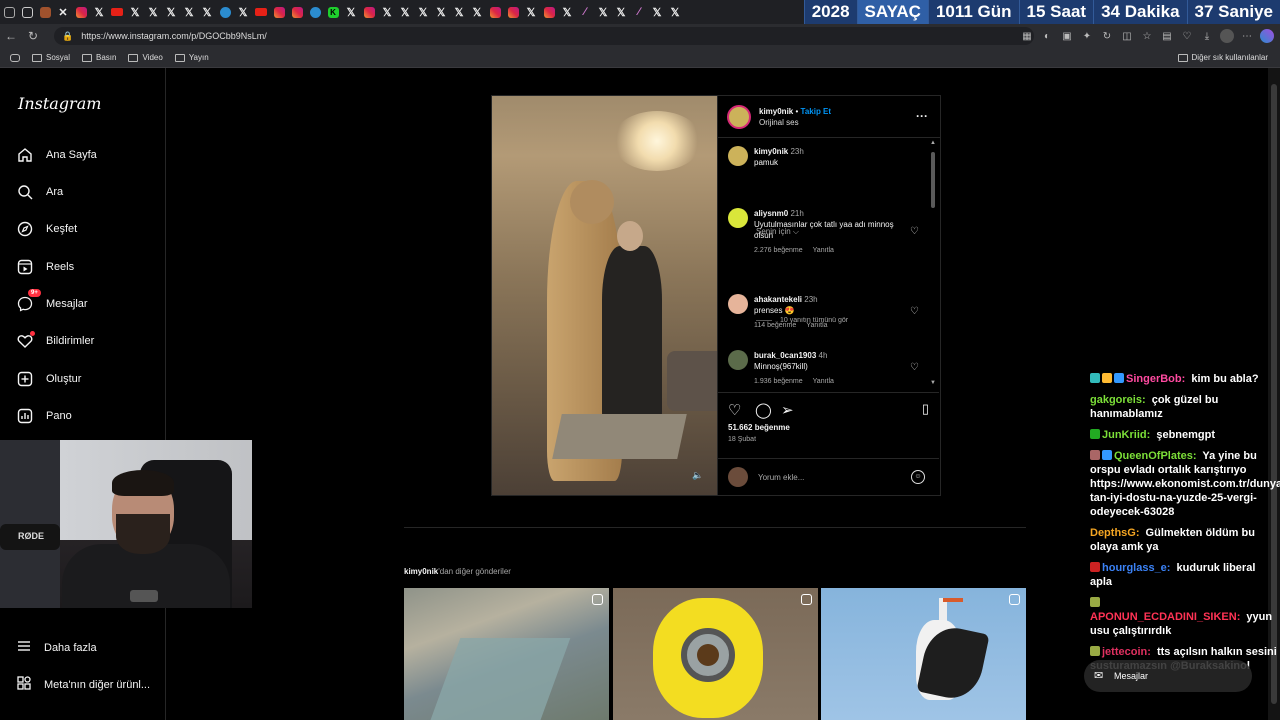  Describe the element at coordinates (39, 192) in the screenshot. I see `sidebar-item-search: Ara` at that location.